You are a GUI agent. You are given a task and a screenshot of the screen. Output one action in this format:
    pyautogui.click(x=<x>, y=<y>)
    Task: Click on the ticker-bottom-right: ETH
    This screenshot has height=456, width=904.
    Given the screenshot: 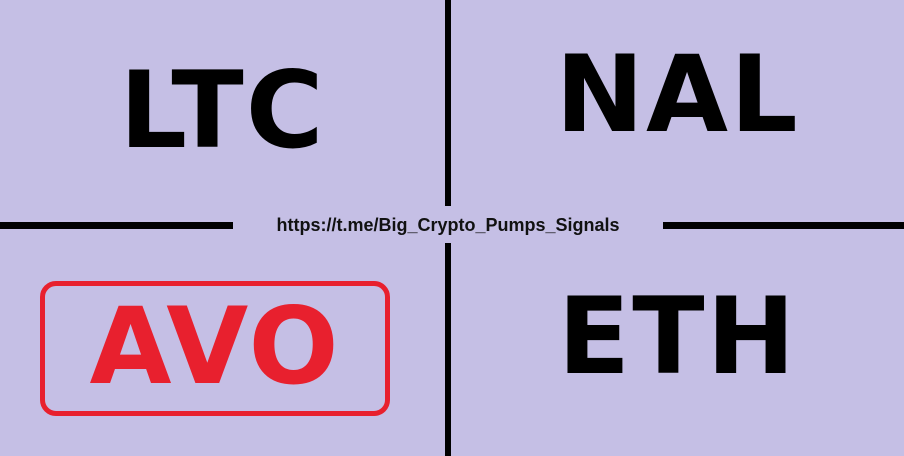 What is the action you would take?
    pyautogui.click(x=677, y=336)
    